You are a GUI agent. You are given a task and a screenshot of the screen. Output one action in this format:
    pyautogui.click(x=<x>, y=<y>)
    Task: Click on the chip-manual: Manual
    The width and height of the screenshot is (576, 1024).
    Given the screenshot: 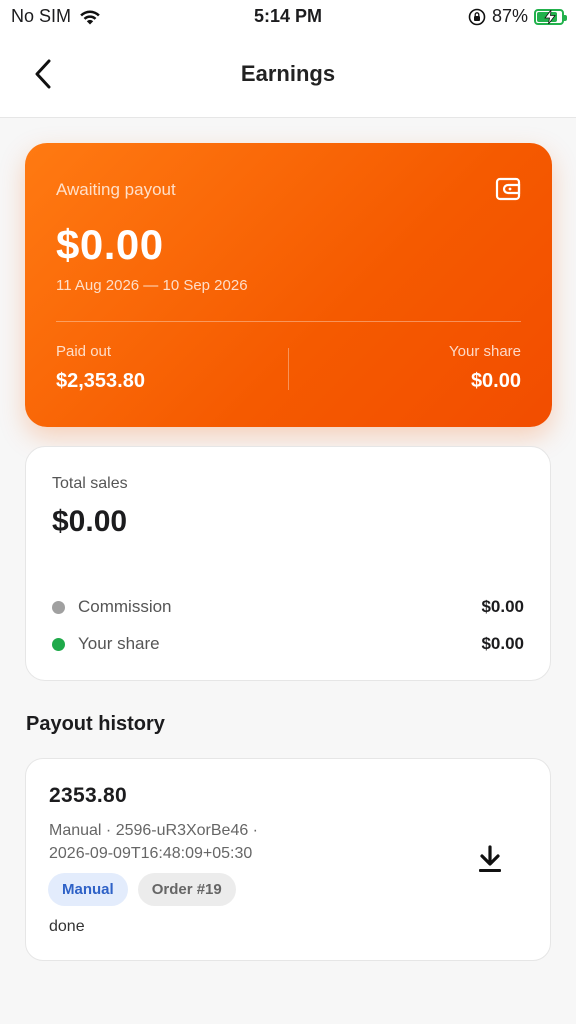 What is the action you would take?
    pyautogui.click(x=88, y=889)
    